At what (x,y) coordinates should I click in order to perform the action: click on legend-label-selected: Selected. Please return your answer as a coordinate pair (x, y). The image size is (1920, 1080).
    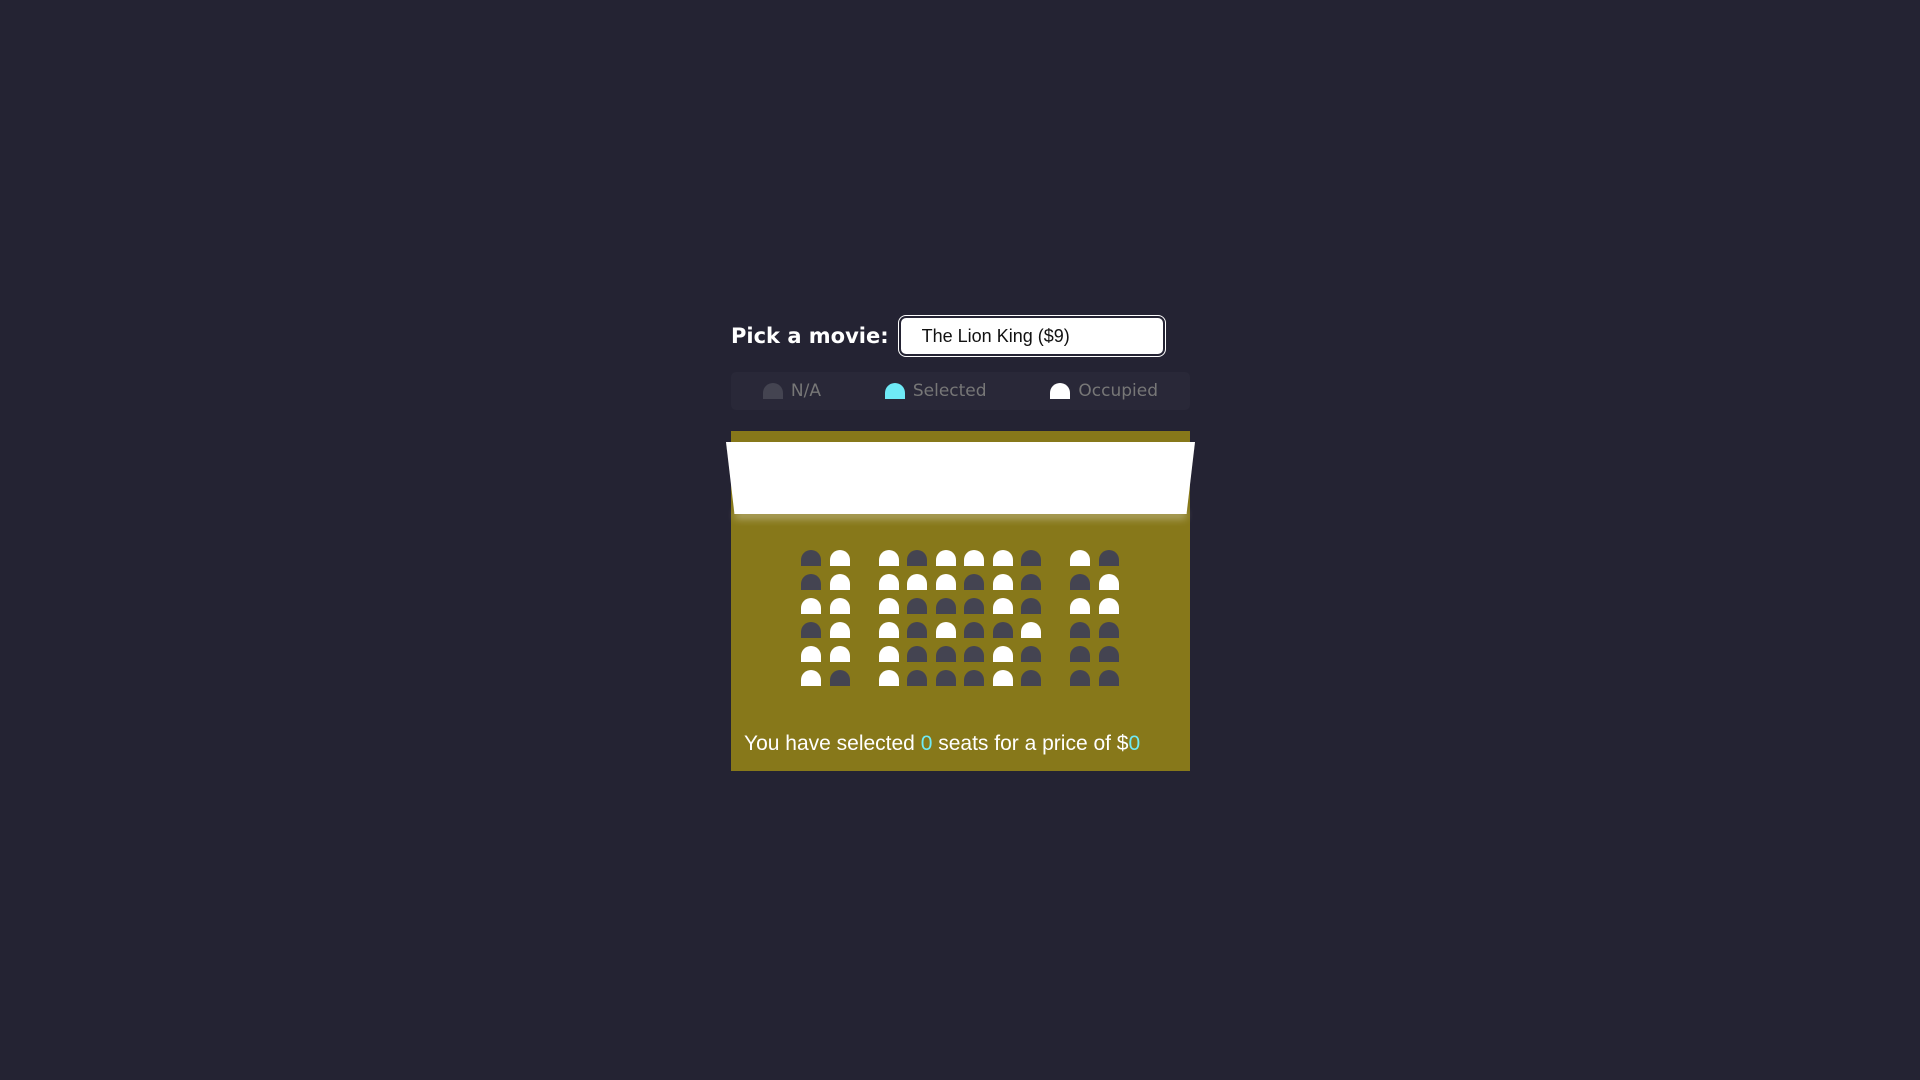
    Looking at the image, I should click on (949, 391).